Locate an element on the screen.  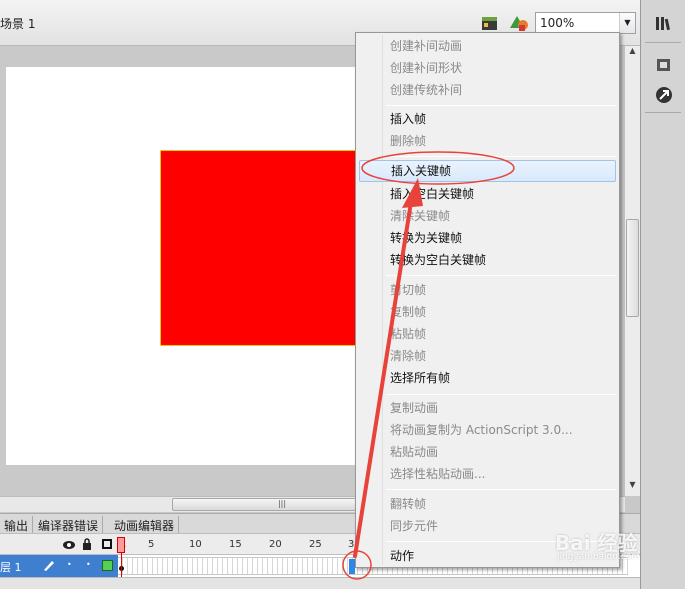
playhead is located at coordinates (121, 545).